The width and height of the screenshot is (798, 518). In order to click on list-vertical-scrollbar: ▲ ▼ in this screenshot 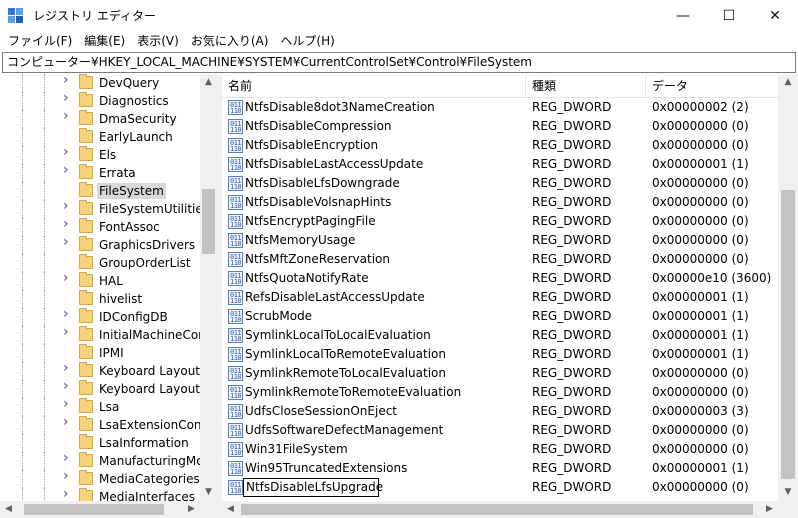, I will do `click(788, 287)`.